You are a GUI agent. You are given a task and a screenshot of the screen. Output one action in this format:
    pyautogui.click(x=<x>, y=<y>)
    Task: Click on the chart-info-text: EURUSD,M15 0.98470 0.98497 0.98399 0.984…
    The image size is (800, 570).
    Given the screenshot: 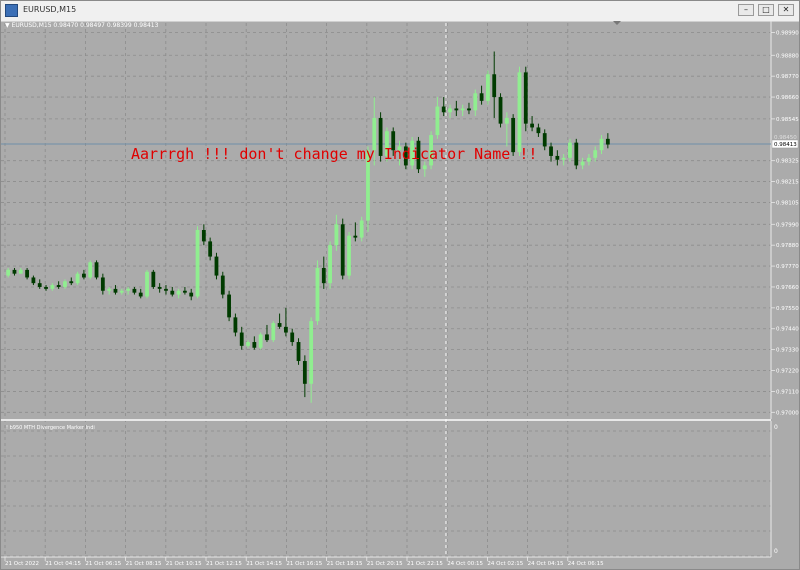 What is the action you would take?
    pyautogui.click(x=85, y=25)
    